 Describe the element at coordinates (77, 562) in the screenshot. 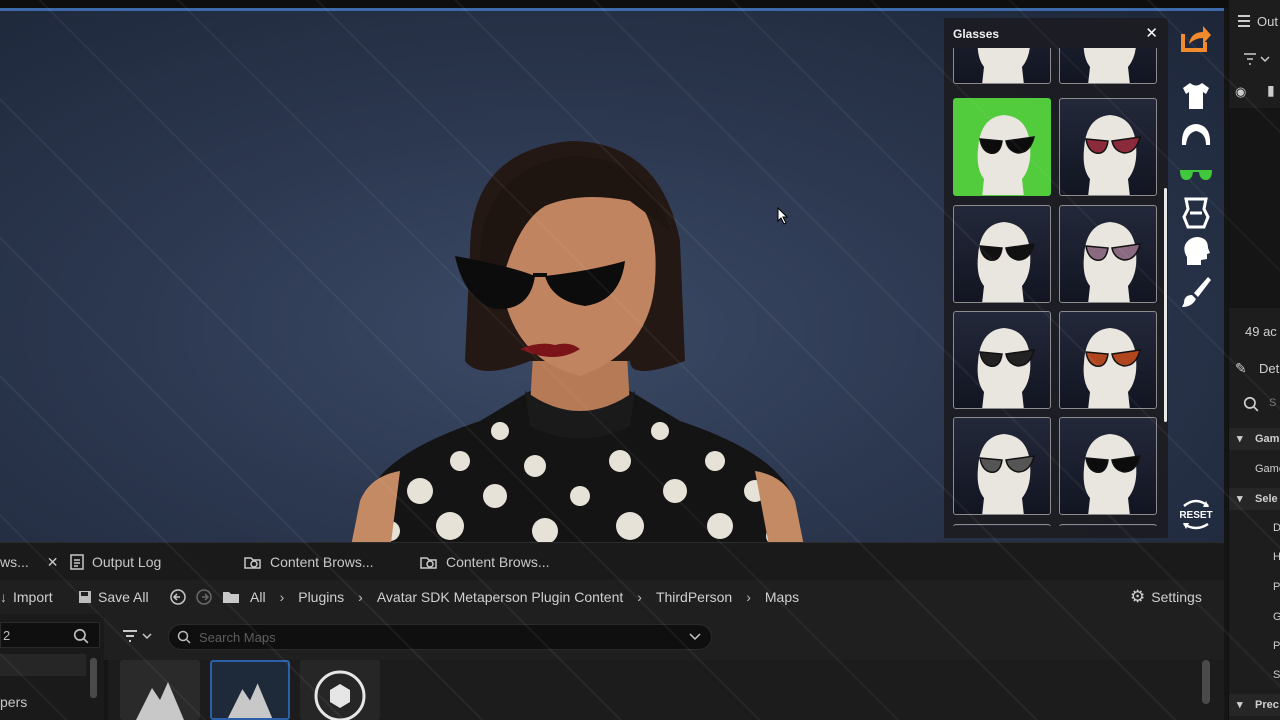

I see `log-icon` at that location.